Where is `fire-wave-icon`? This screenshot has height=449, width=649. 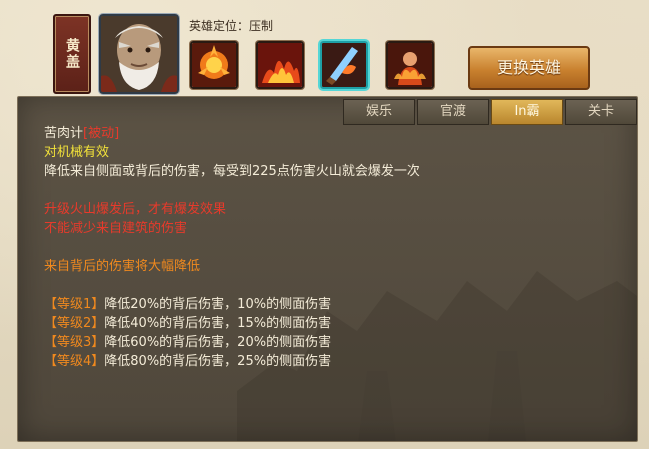 fire-wave-icon is located at coordinates (280, 65).